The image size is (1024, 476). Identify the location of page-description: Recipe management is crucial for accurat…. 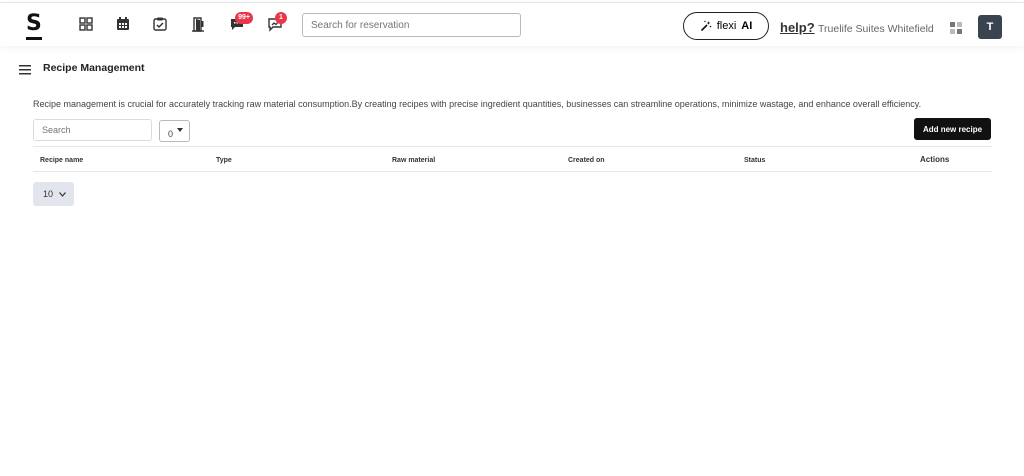
(477, 104).